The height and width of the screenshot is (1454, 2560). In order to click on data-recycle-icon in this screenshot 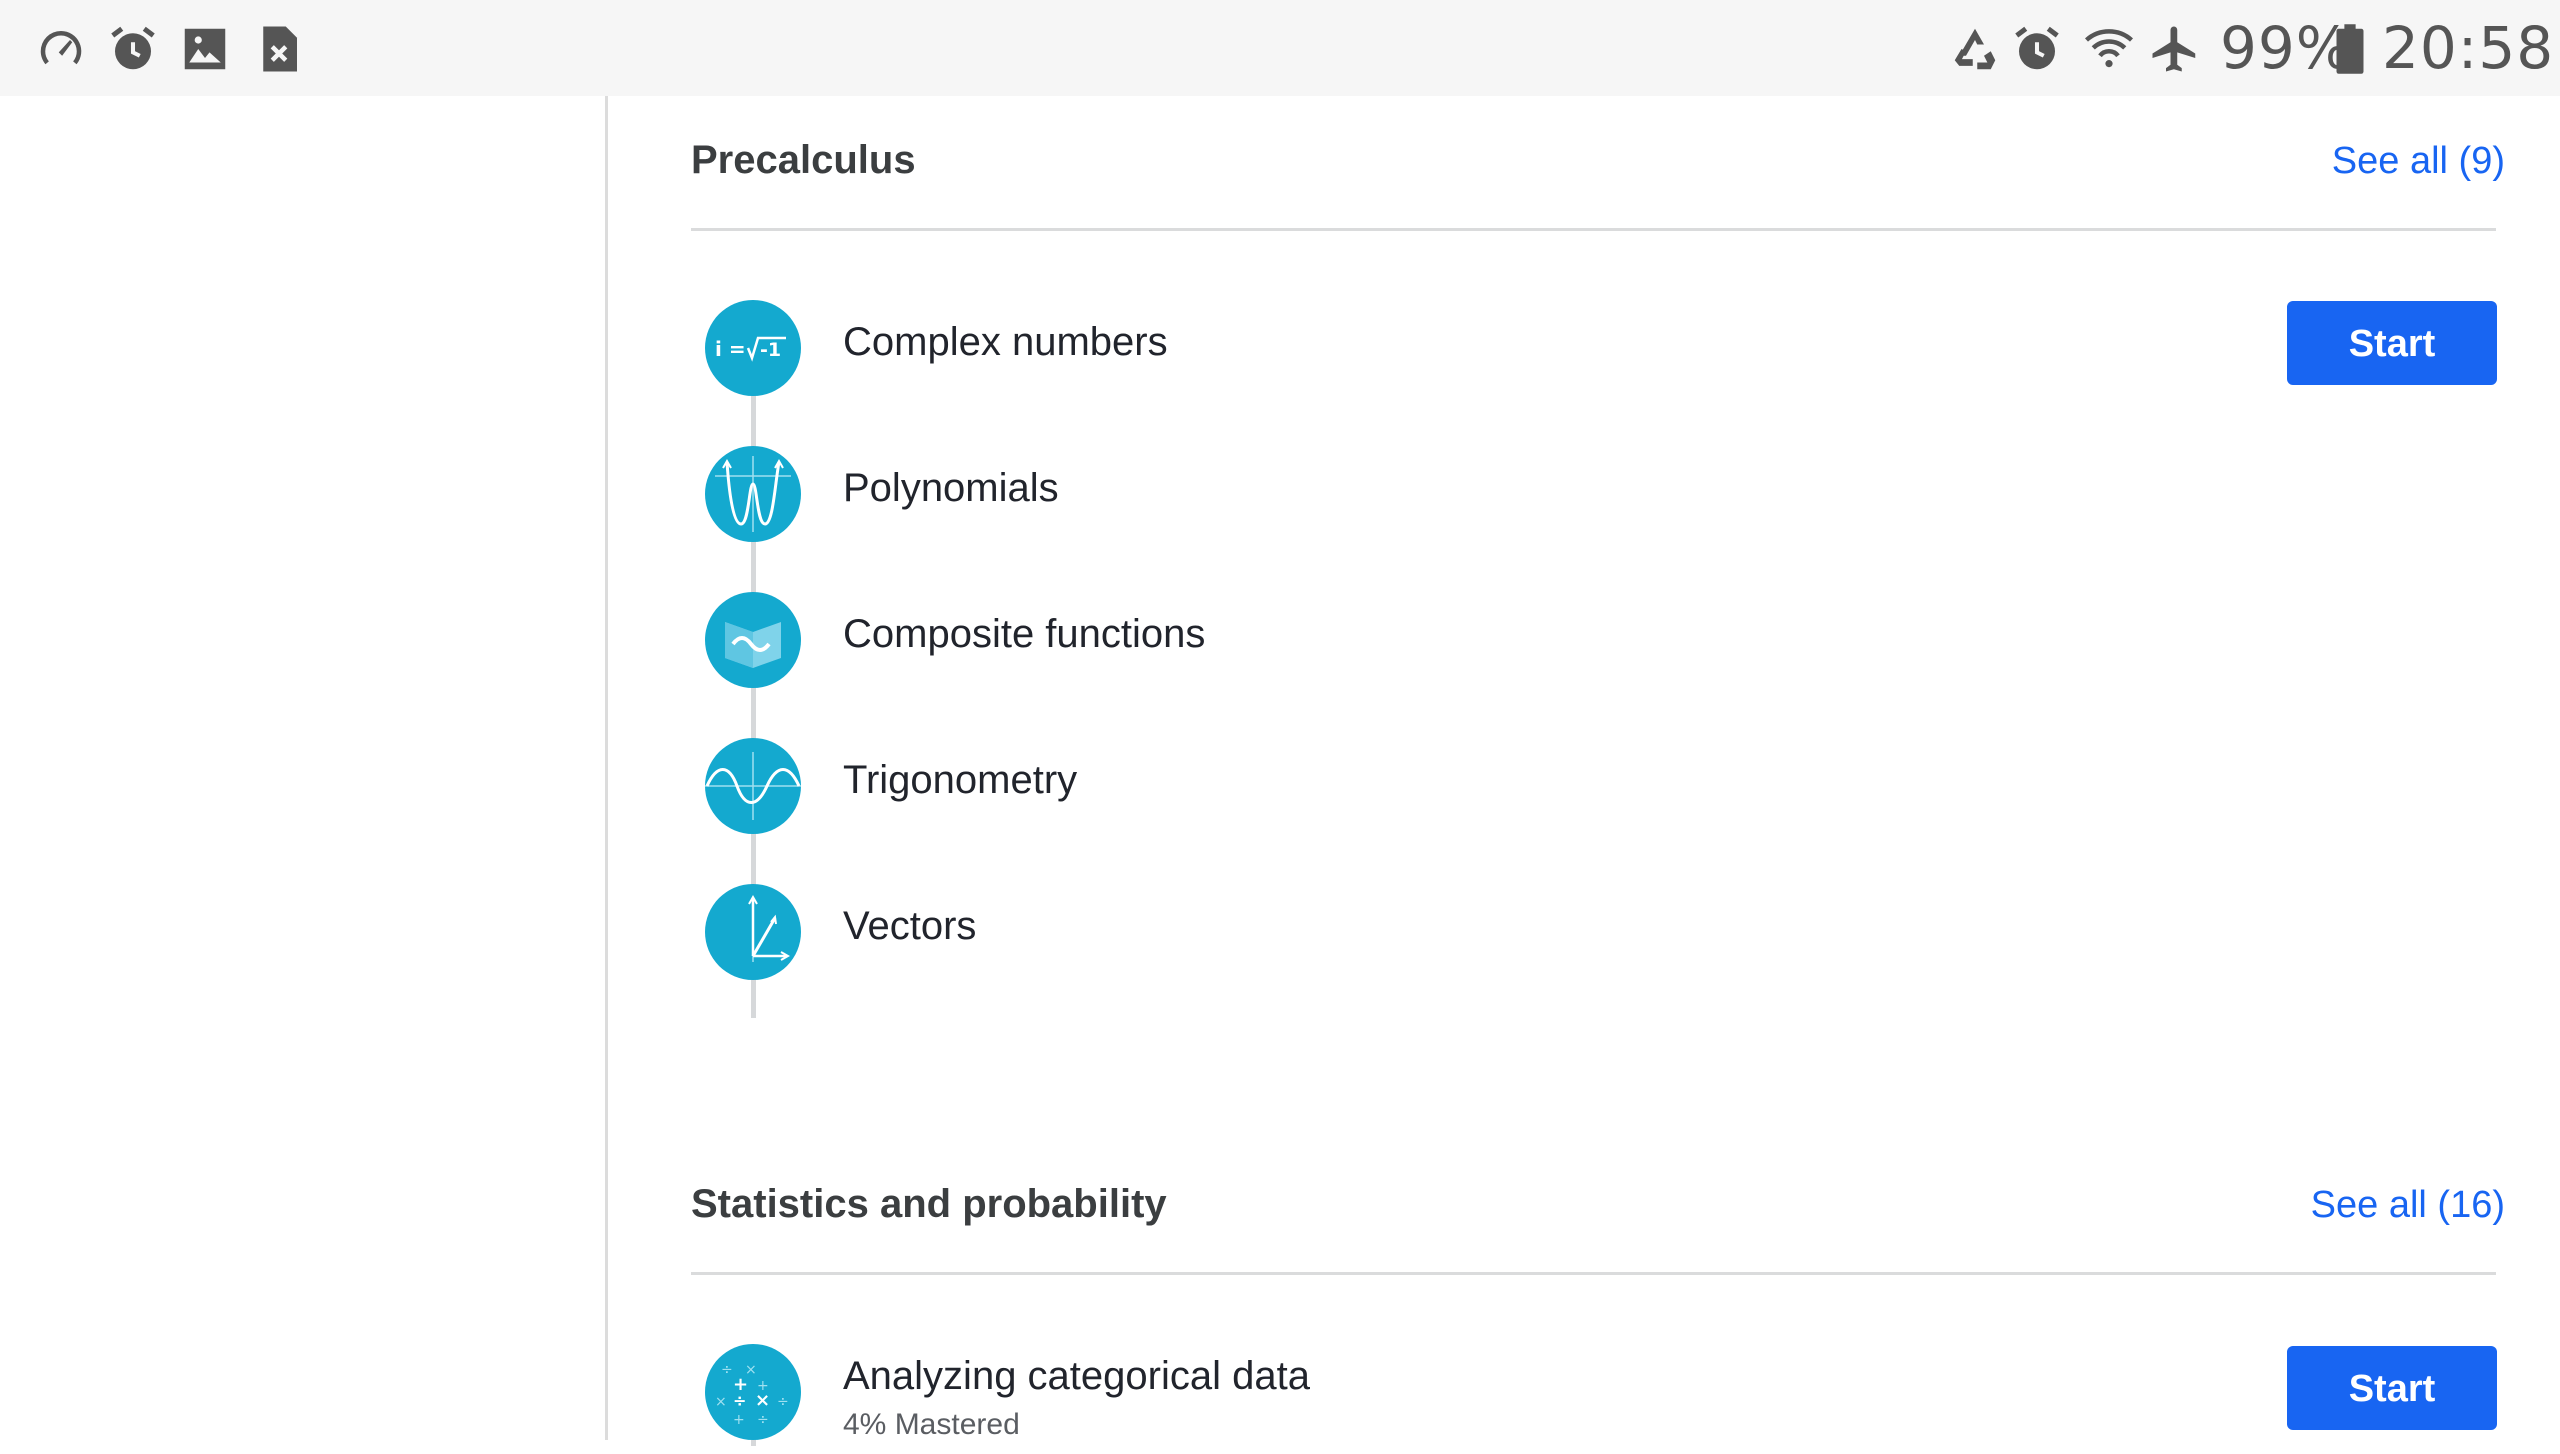, I will do `click(1975, 49)`.